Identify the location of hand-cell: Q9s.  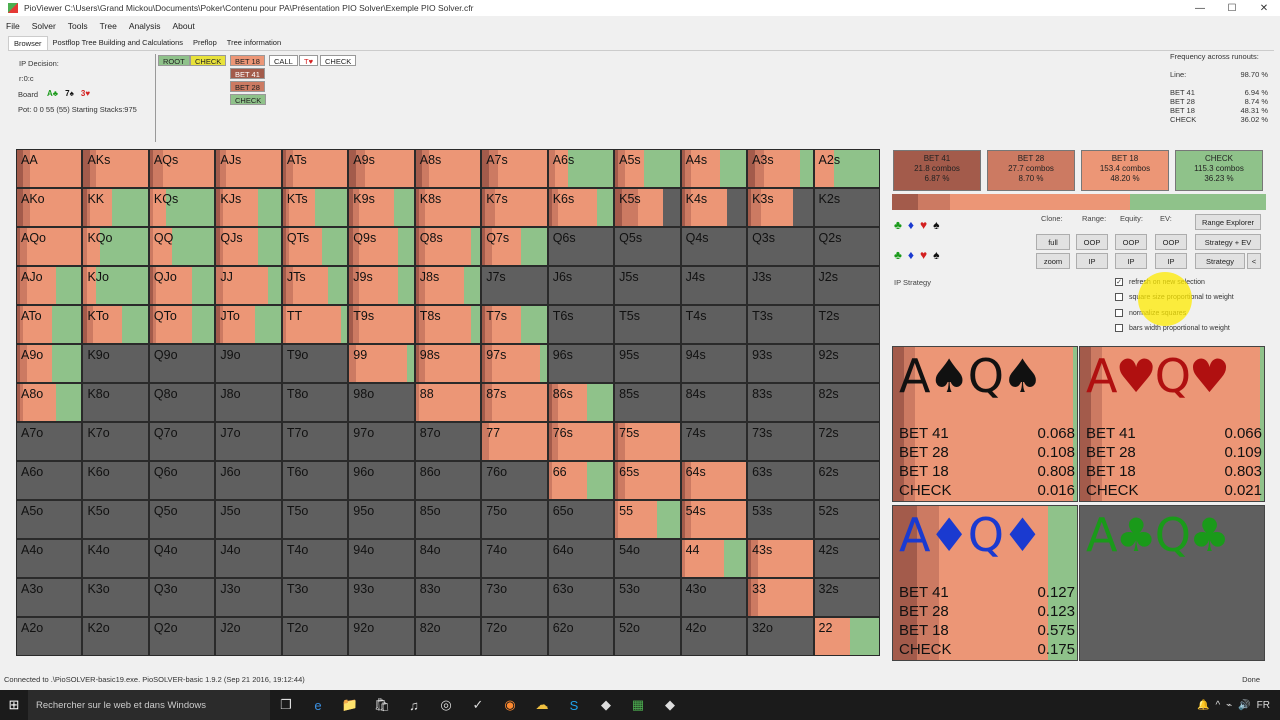
(381, 246).